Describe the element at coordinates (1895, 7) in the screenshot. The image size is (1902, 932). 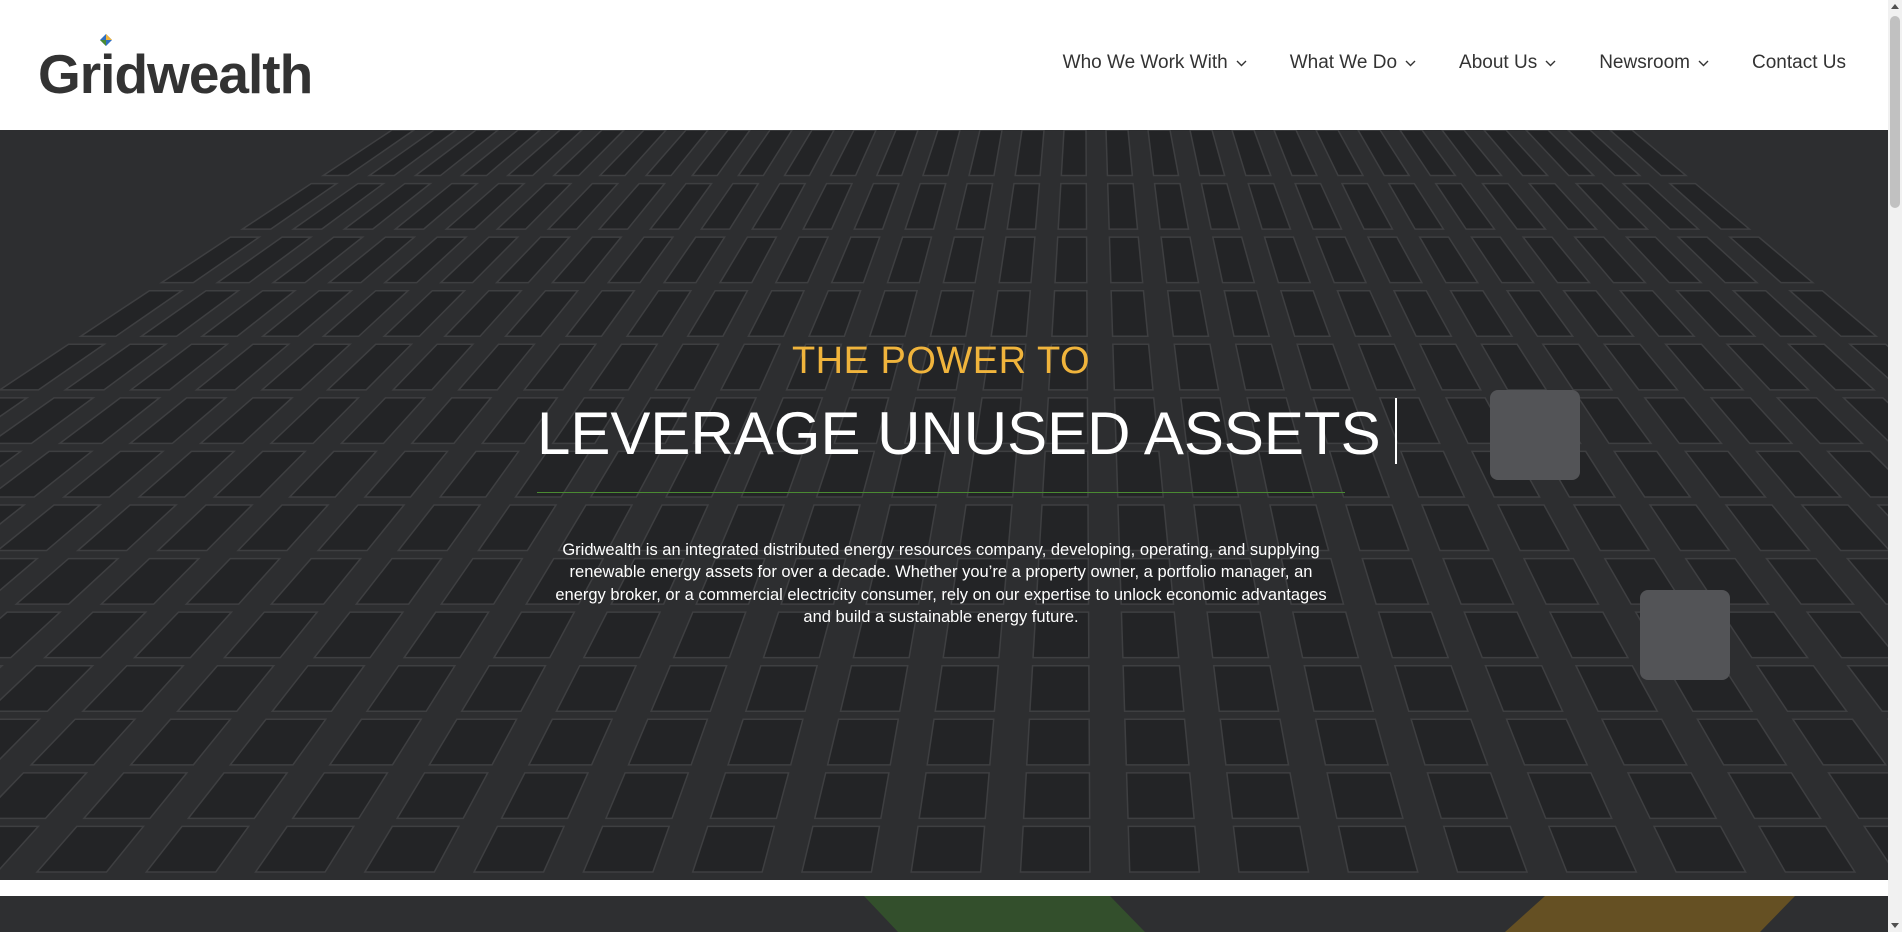
I see `scroll-up-arrow-icon` at that location.